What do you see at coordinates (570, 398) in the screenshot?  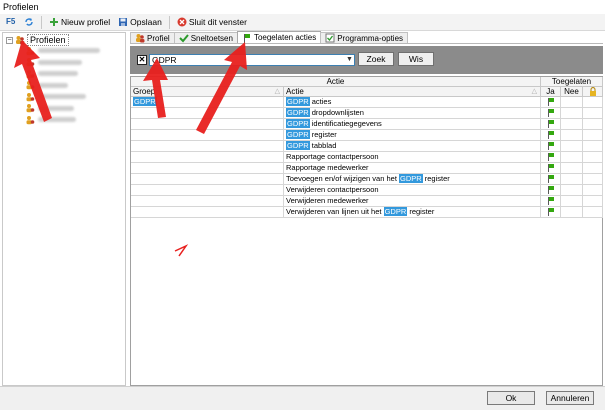 I see `cancel-button: Annuleren` at bounding box center [570, 398].